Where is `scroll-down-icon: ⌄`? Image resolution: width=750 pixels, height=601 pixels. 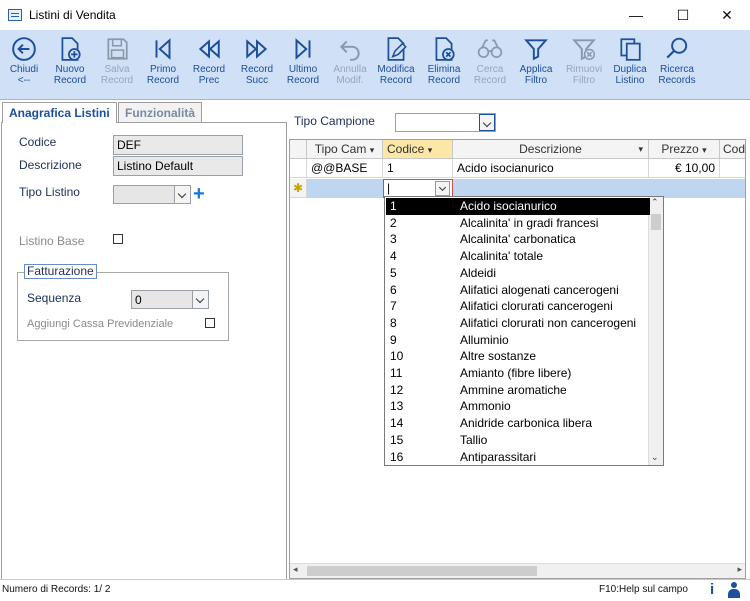 scroll-down-icon: ⌄ is located at coordinates (655, 457).